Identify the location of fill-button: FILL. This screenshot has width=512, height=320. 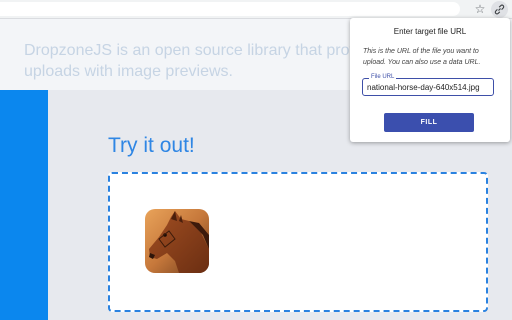
(429, 122).